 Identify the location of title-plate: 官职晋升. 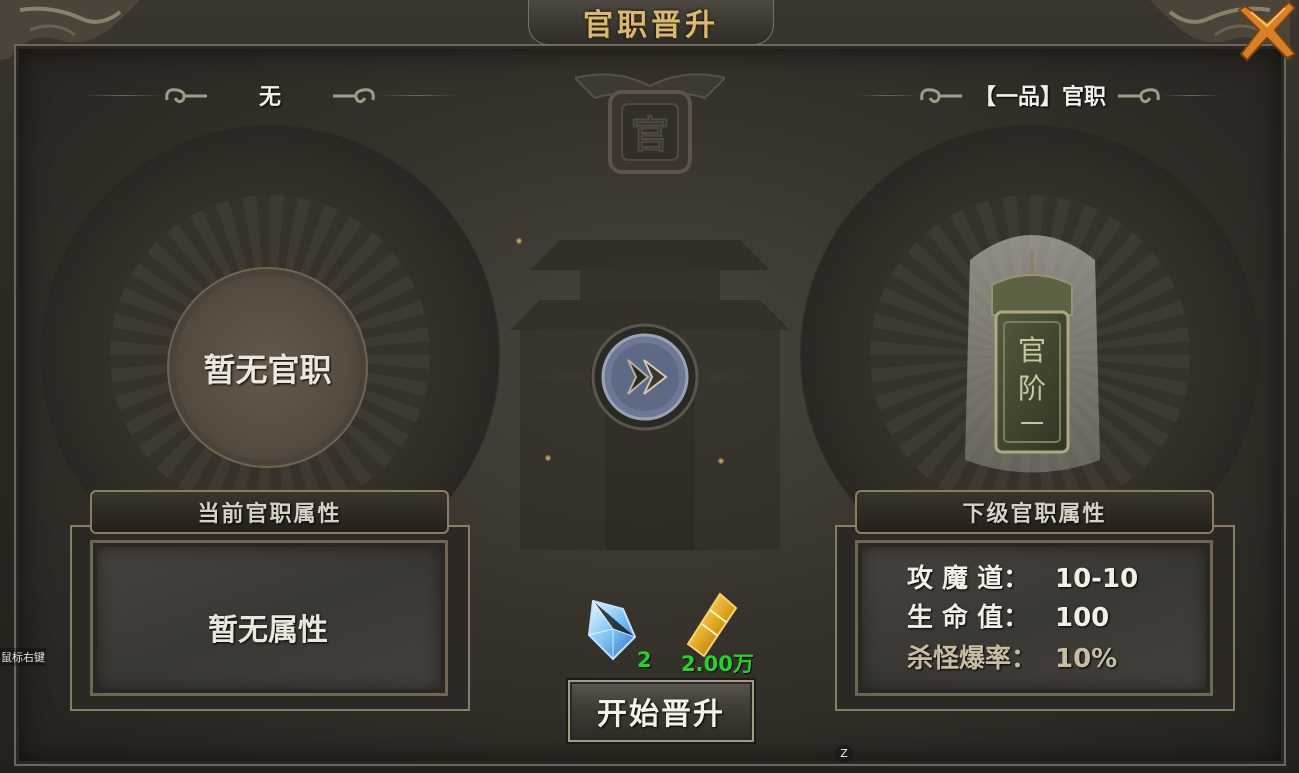
(651, 22).